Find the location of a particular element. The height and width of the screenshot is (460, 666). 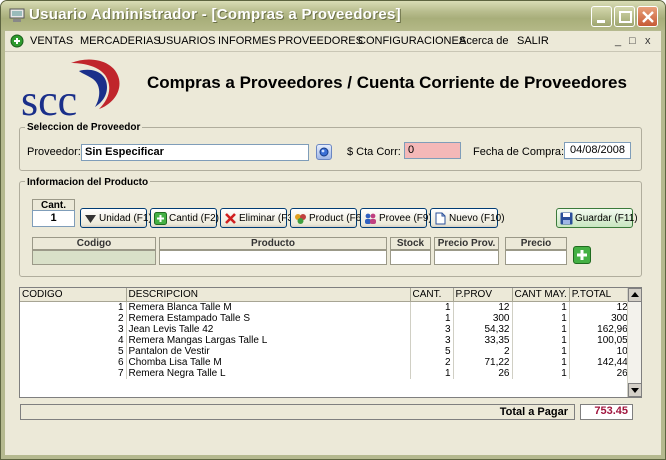

product-button: Product (F6) is located at coordinates (327, 218).